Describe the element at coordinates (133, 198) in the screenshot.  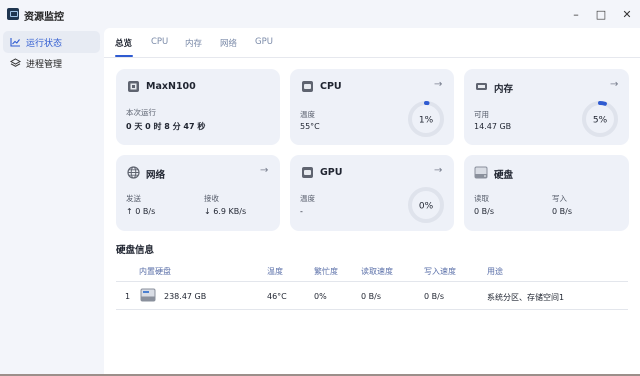
I see `network-send-label: 发送` at that location.